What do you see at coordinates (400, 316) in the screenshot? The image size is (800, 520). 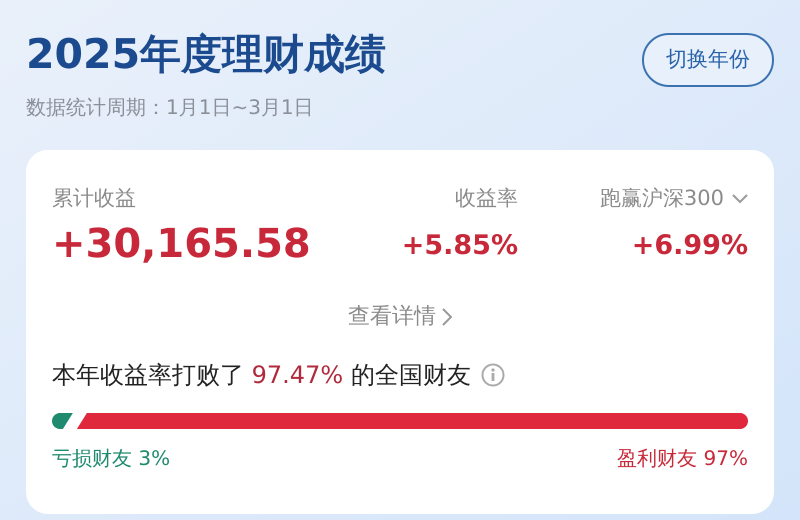 I see `view-details-link: 查看详情` at bounding box center [400, 316].